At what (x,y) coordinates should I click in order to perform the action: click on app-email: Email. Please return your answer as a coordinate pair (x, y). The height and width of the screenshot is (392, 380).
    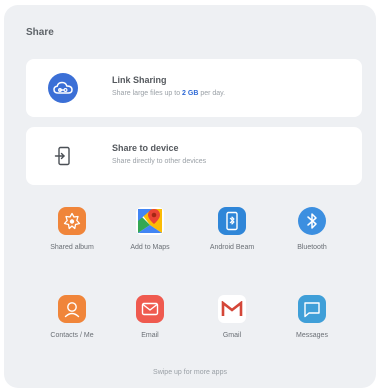
    Looking at the image, I should click on (150, 327).